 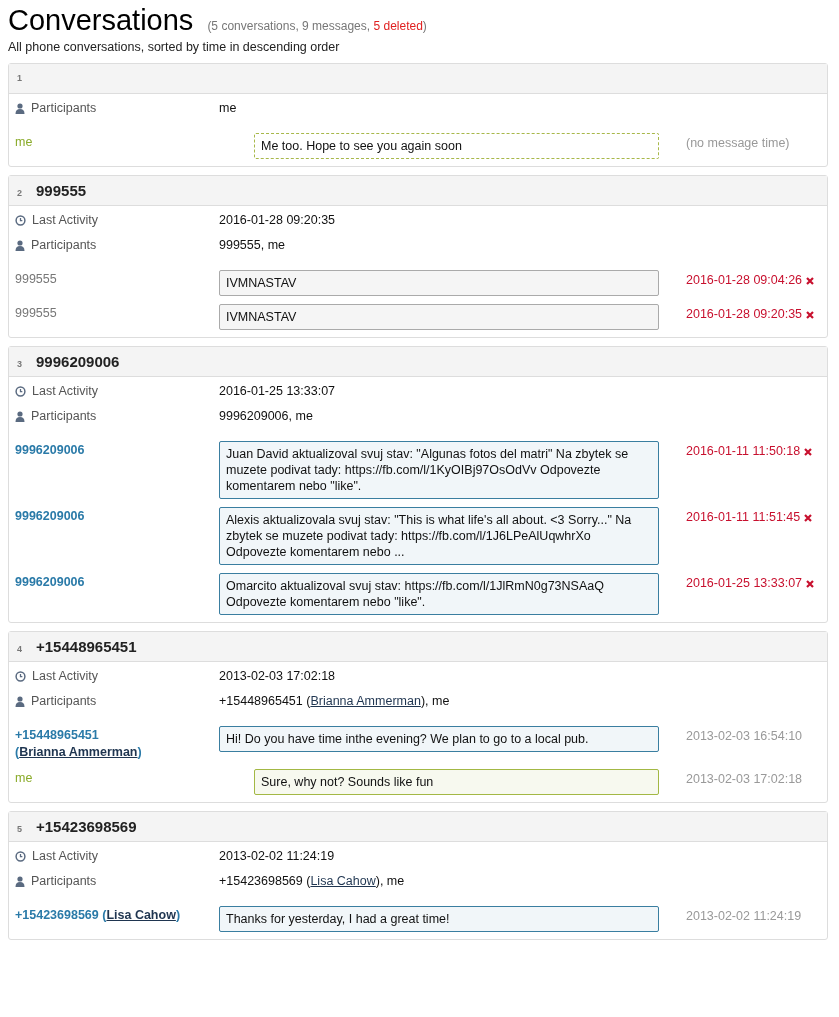 What do you see at coordinates (744, 583) in the screenshot?
I see `message-time: 2016-01-25 13:33:07` at bounding box center [744, 583].